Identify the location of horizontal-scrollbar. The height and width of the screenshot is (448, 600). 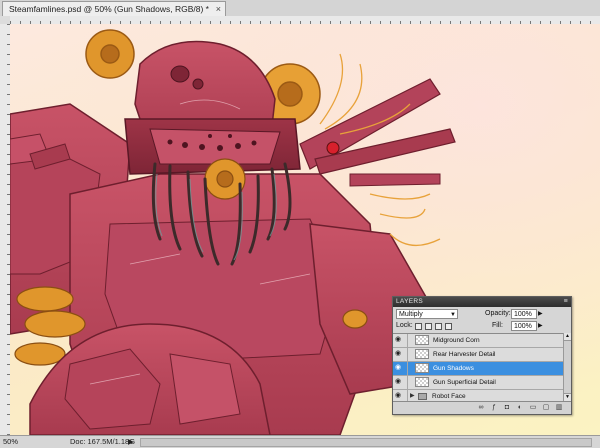
(366, 442).